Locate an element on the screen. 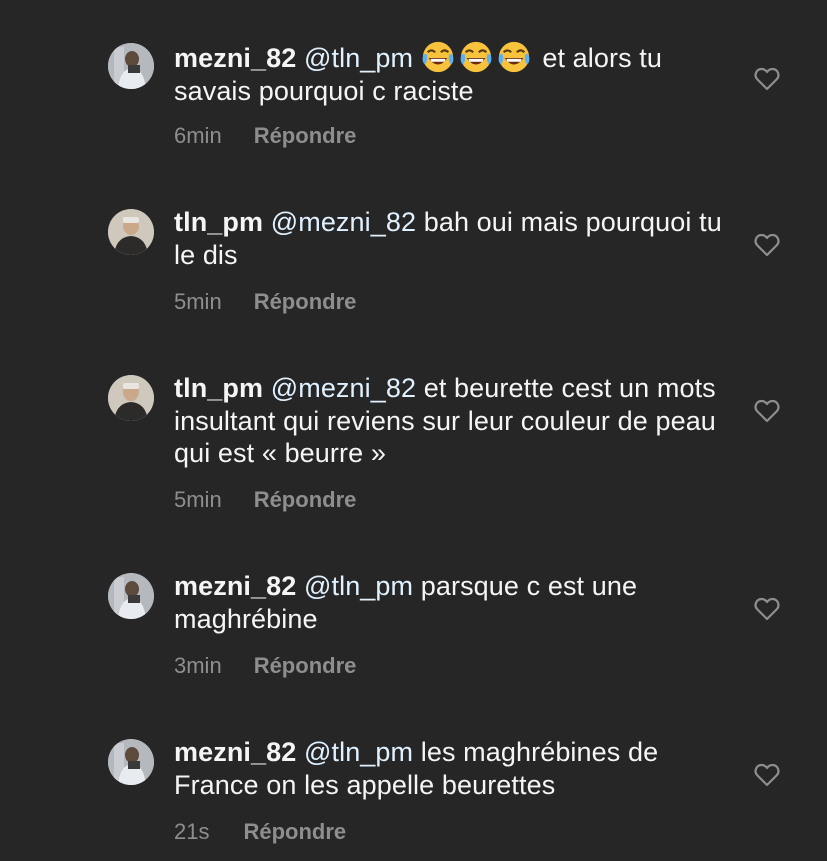  comment-time: 6min is located at coordinates (198, 135).